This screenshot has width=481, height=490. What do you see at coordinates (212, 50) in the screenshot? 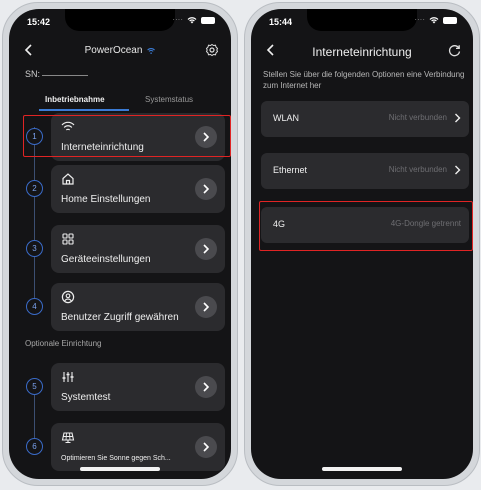
I see `settings-gear-icon` at bounding box center [212, 50].